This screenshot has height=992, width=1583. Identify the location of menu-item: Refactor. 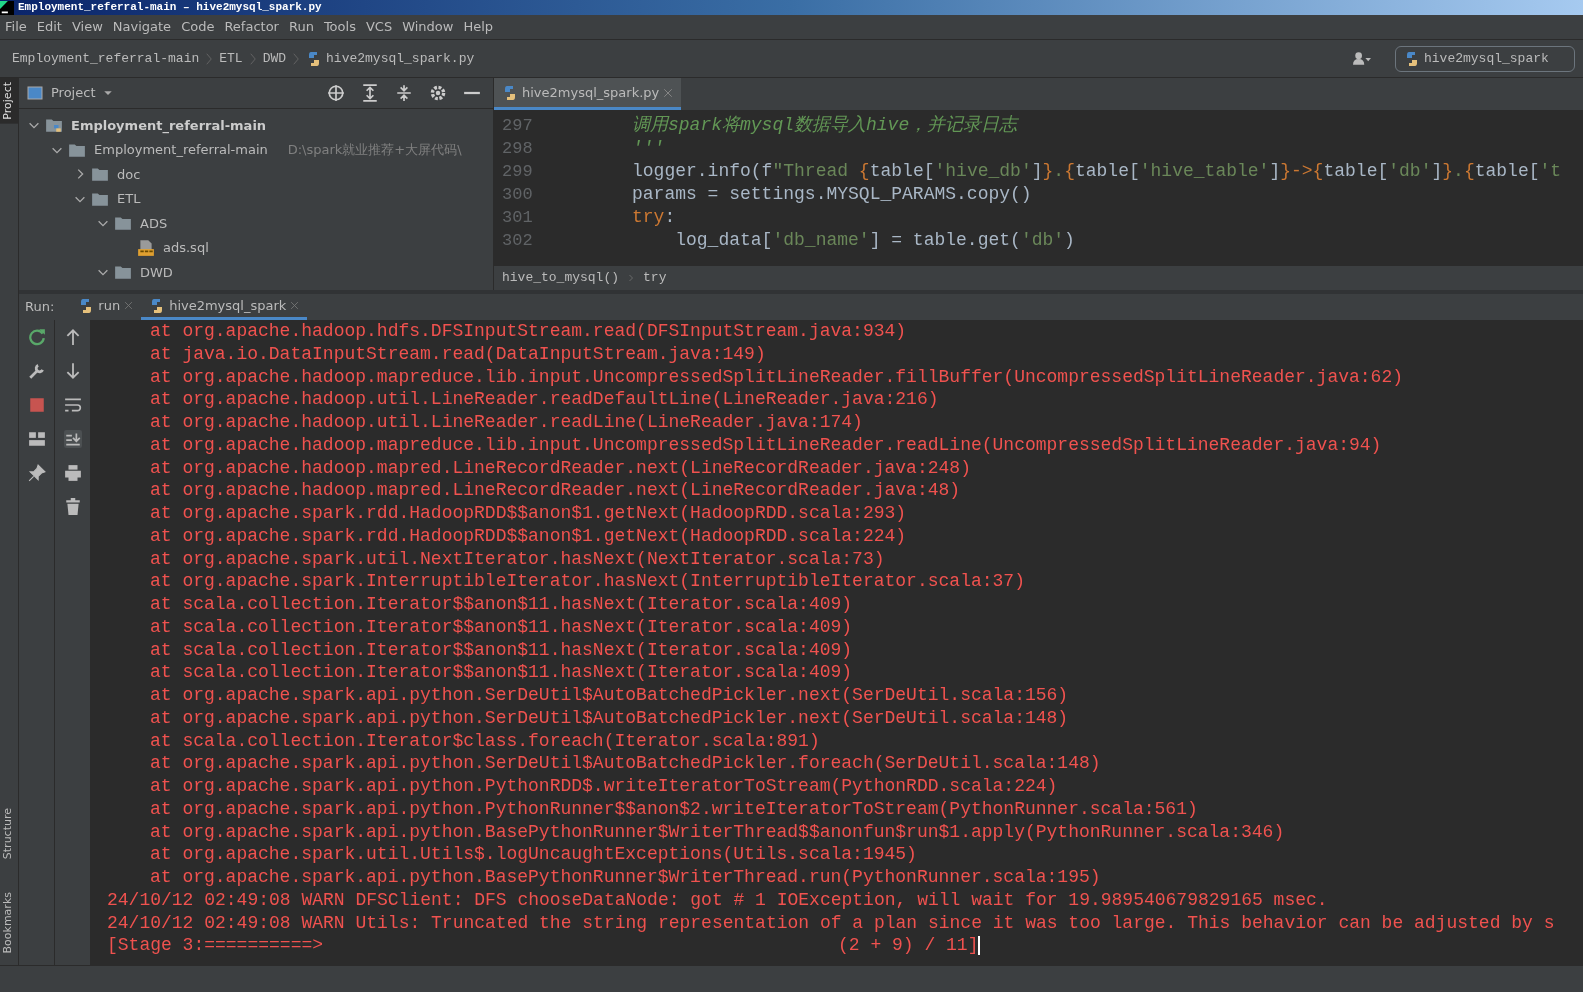
(251, 27).